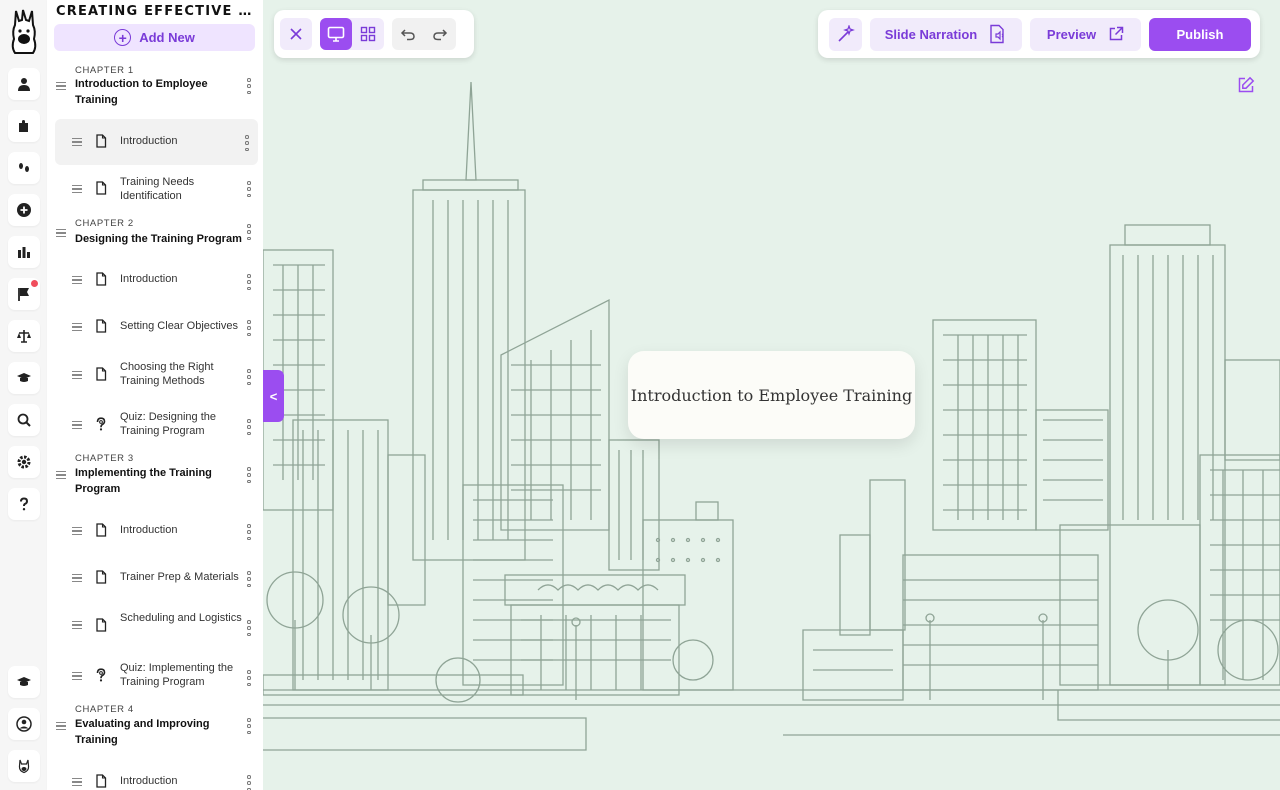 The height and width of the screenshot is (790, 1280). Describe the element at coordinates (177, 675) in the screenshot. I see `lesson-title: Quiz: Implementing the Training Program` at that location.